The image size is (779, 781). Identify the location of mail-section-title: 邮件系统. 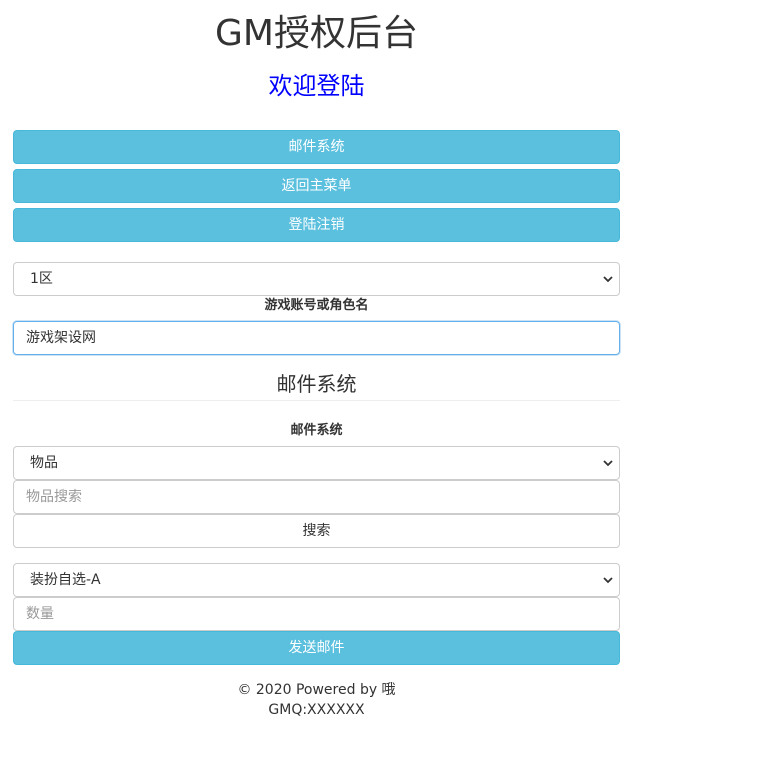
(316, 384).